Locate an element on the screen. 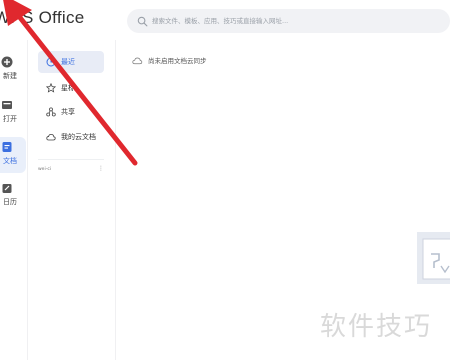 This screenshot has width=450, height=360. rail-item-open: 打开 is located at coordinates (13, 113).